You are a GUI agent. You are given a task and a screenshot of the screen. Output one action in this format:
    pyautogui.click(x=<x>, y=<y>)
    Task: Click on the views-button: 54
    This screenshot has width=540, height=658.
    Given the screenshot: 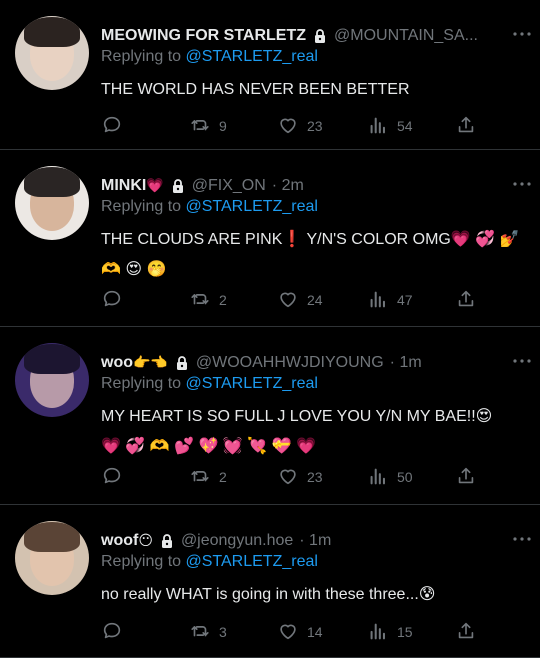 What is the action you would take?
    pyautogui.click(x=390, y=126)
    